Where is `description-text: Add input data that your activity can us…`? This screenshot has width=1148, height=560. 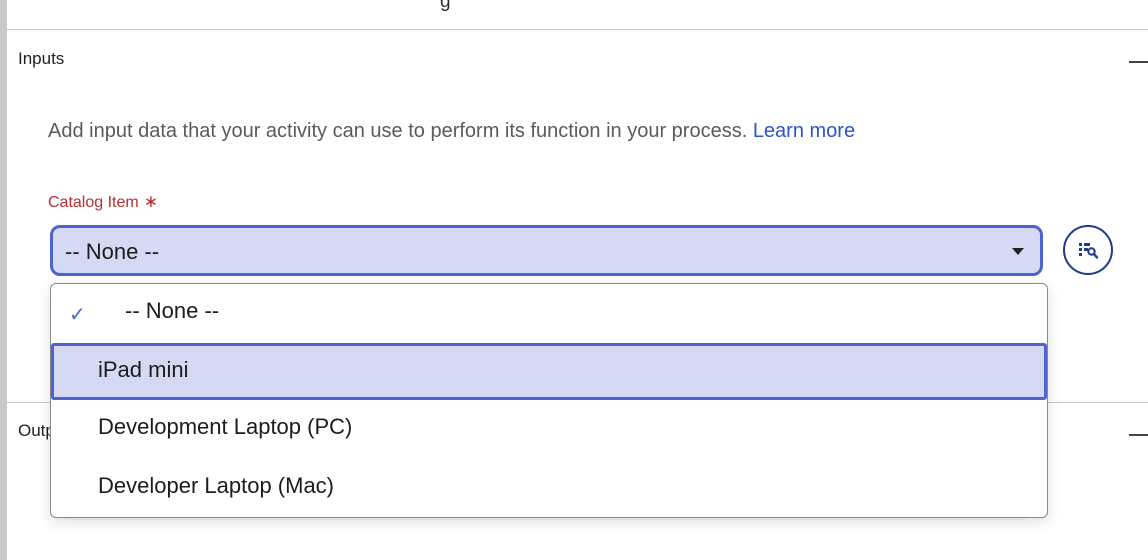 description-text: Add input data that your activity can us… is located at coordinates (398, 131).